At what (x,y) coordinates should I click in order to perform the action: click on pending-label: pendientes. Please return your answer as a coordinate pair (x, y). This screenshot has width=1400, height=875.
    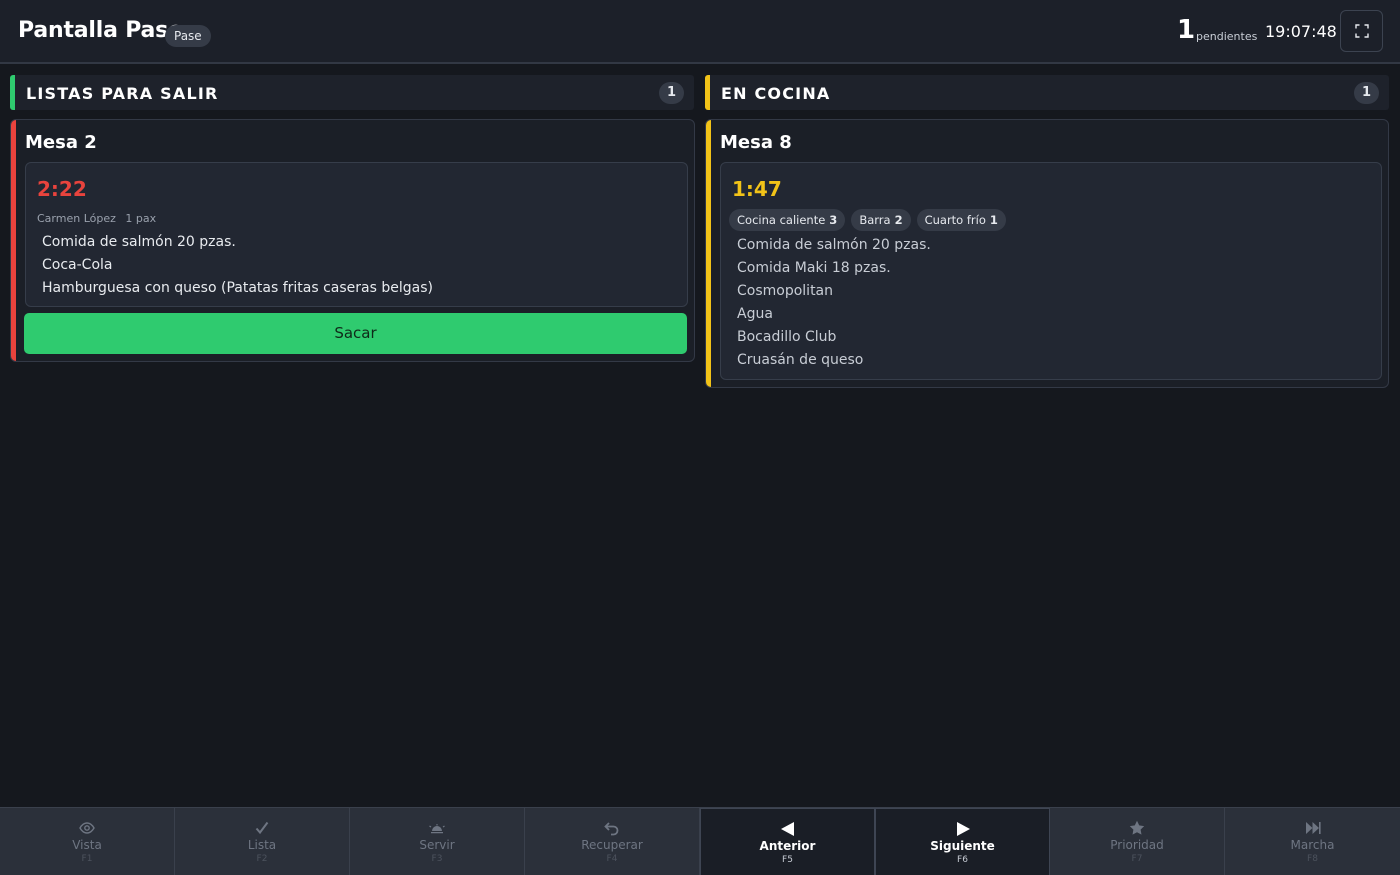
    Looking at the image, I should click on (1227, 36).